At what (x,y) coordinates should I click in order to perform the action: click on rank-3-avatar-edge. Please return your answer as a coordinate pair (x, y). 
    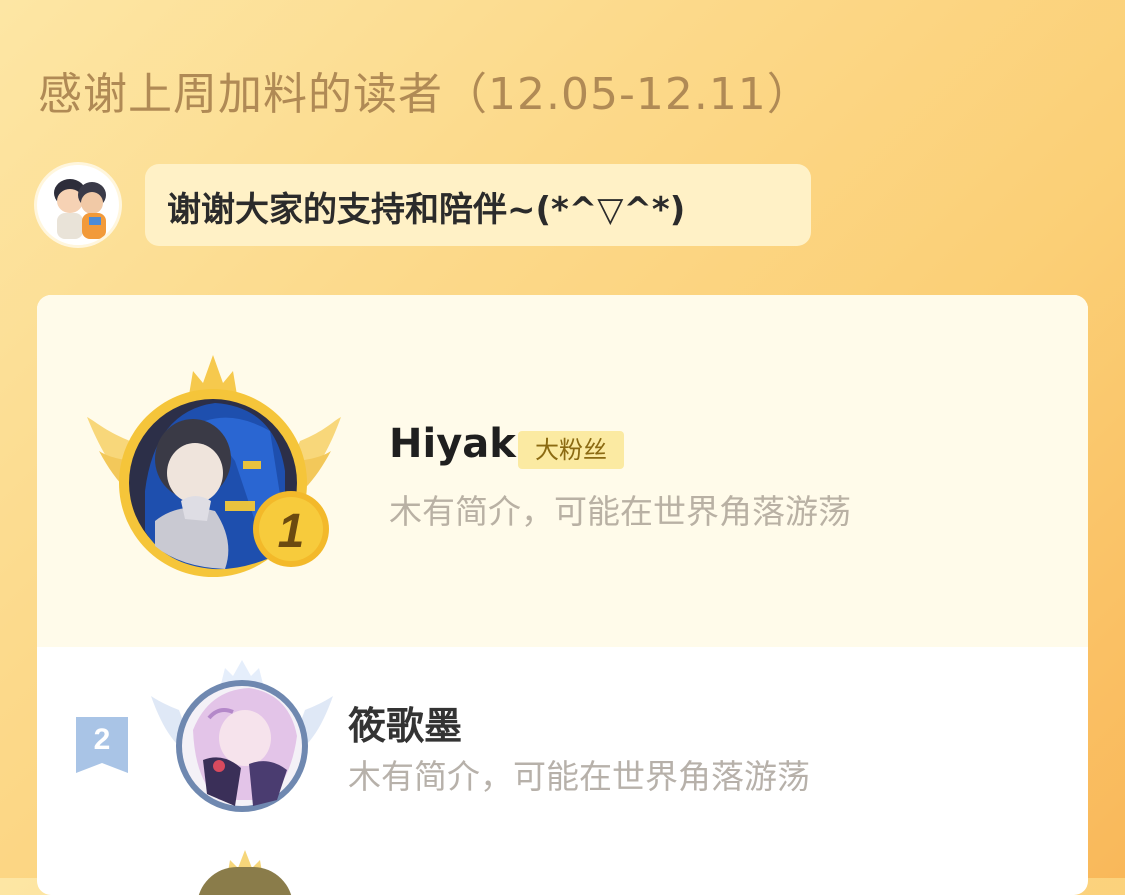
    Looking at the image, I should click on (245, 881).